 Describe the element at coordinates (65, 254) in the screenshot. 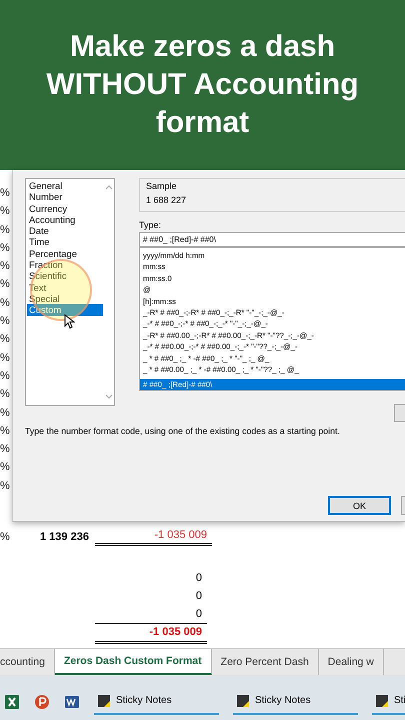

I see `category-item: Percentage` at that location.